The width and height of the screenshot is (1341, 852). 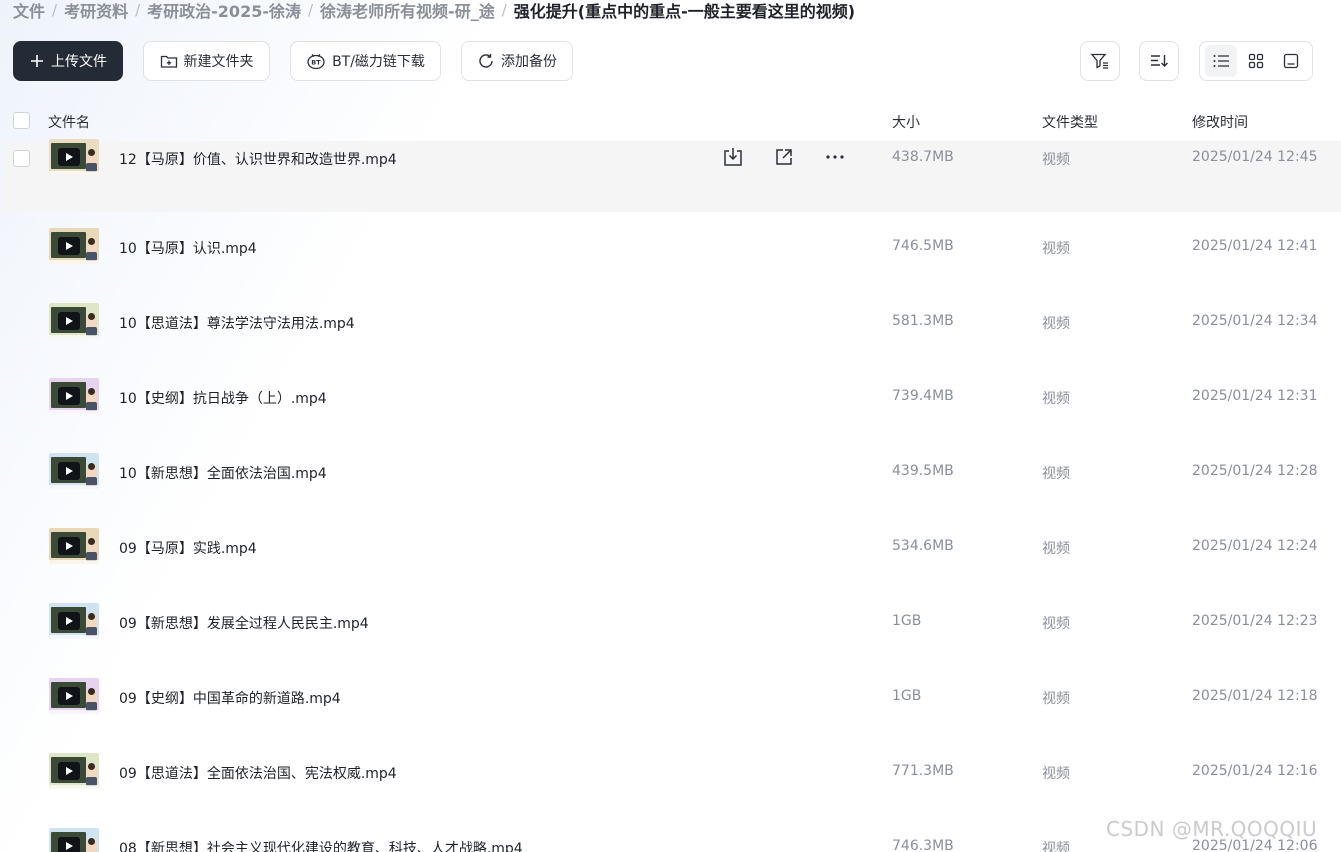 I want to click on file-name: 10【马原】认识.mp4, so click(x=188, y=248).